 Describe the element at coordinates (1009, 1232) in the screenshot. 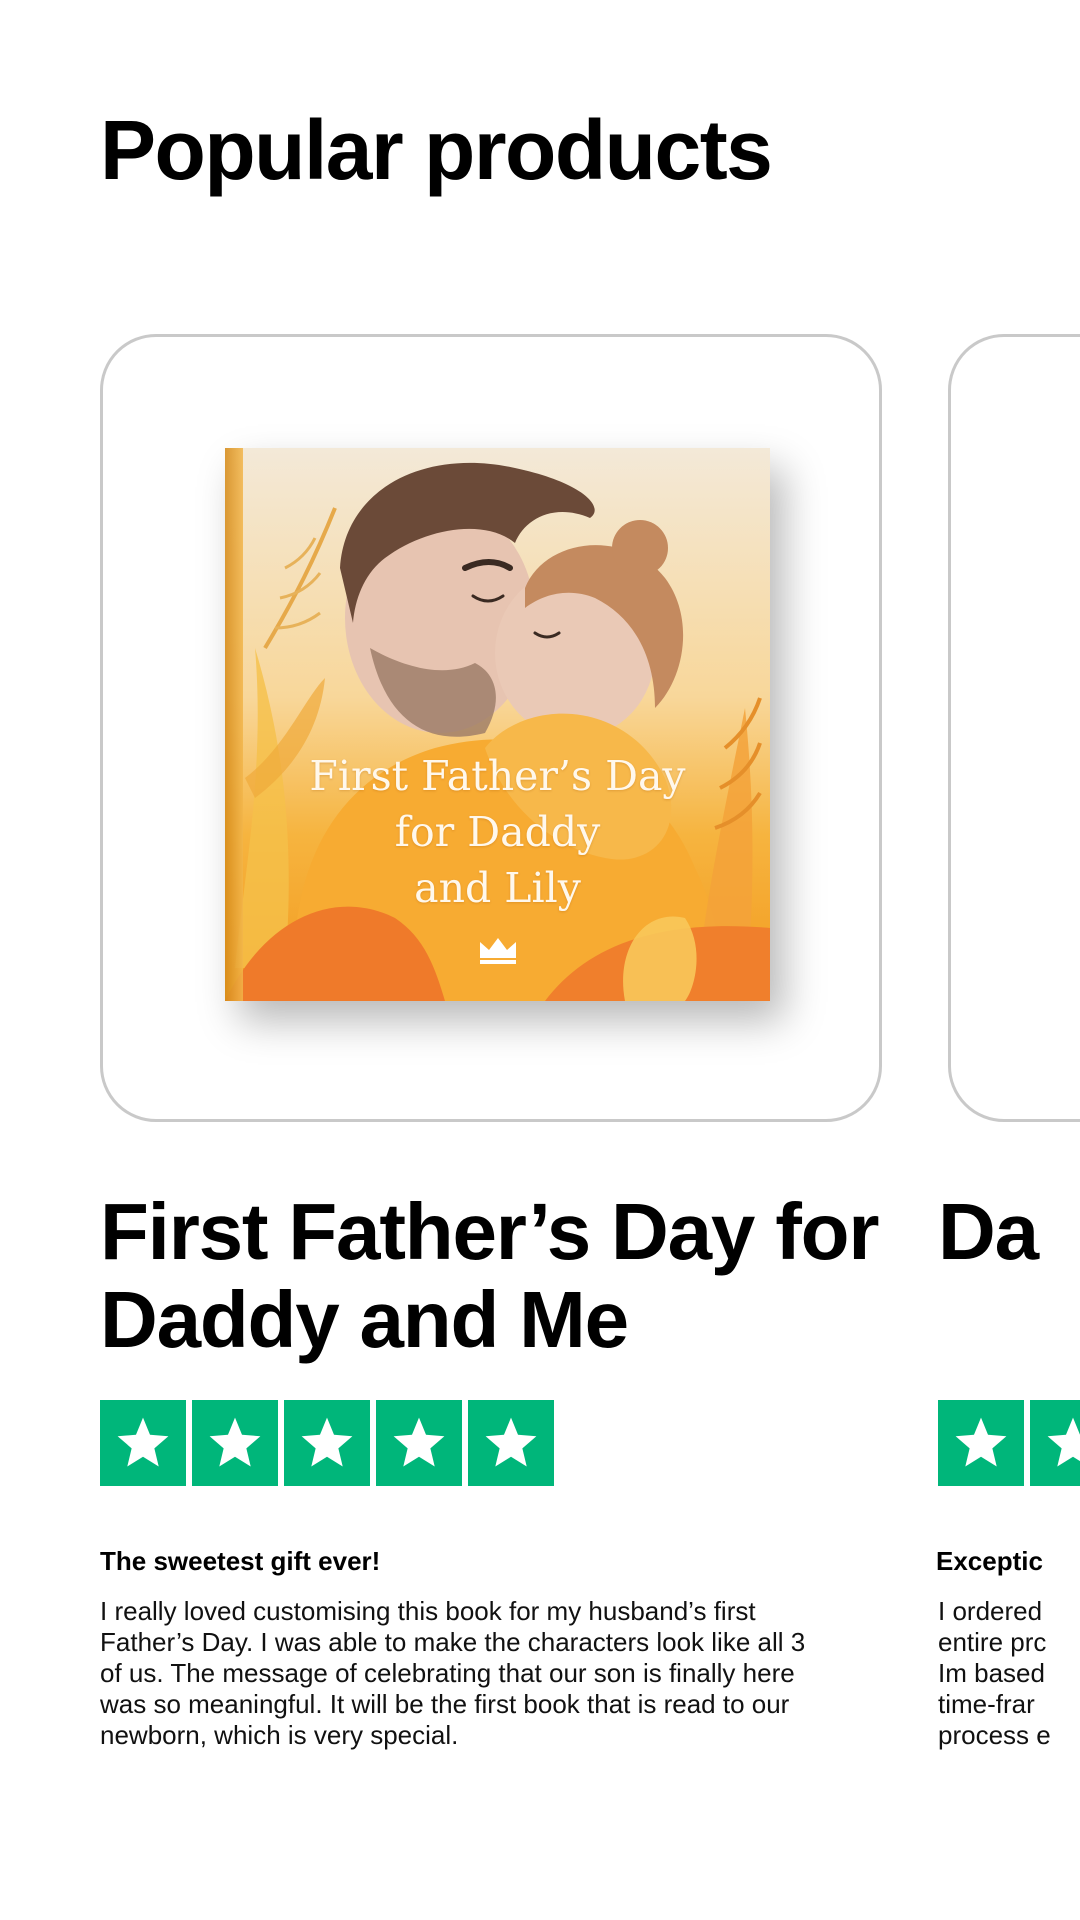

I see `product-title: Da` at that location.